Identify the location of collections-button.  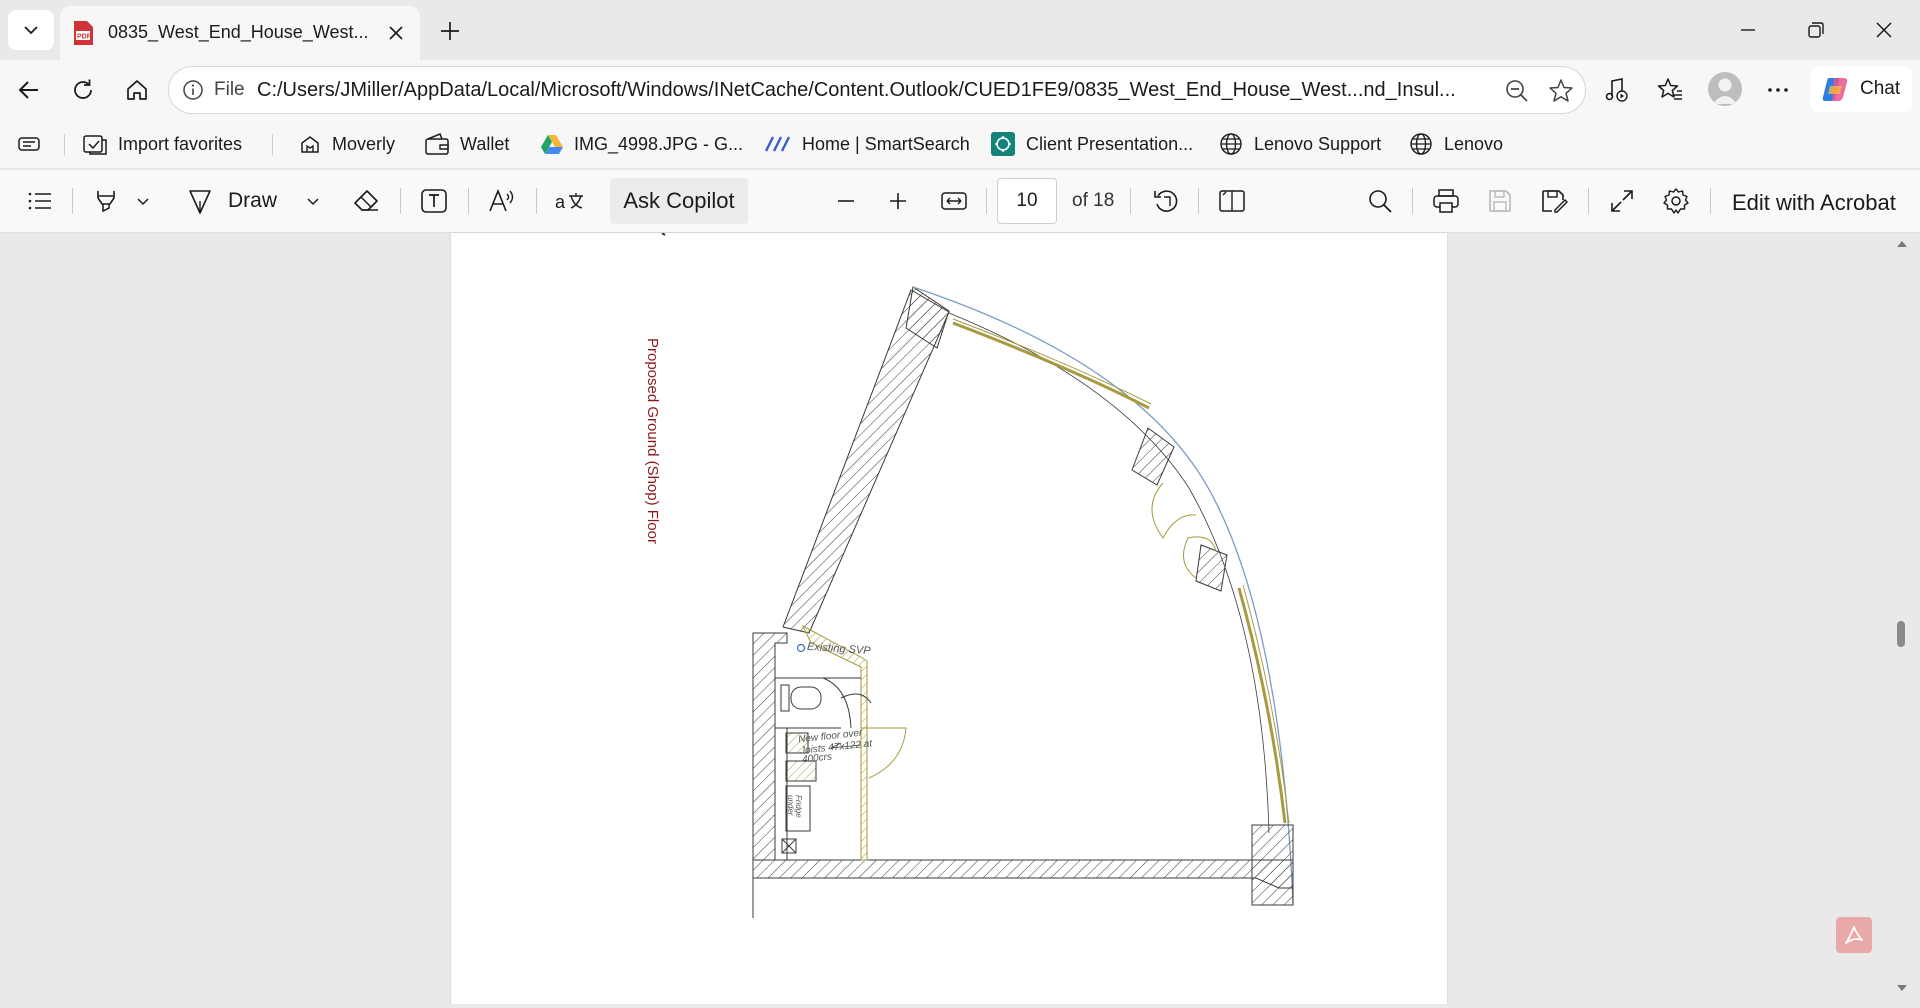
(34, 144).